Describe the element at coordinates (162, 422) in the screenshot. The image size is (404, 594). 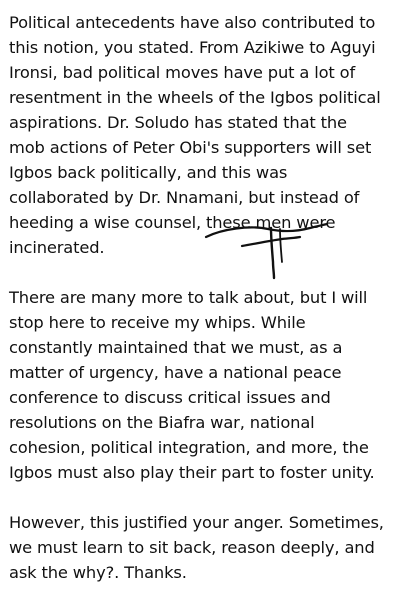
I see `text-line: resolutions on the Biafra war, national` at that location.